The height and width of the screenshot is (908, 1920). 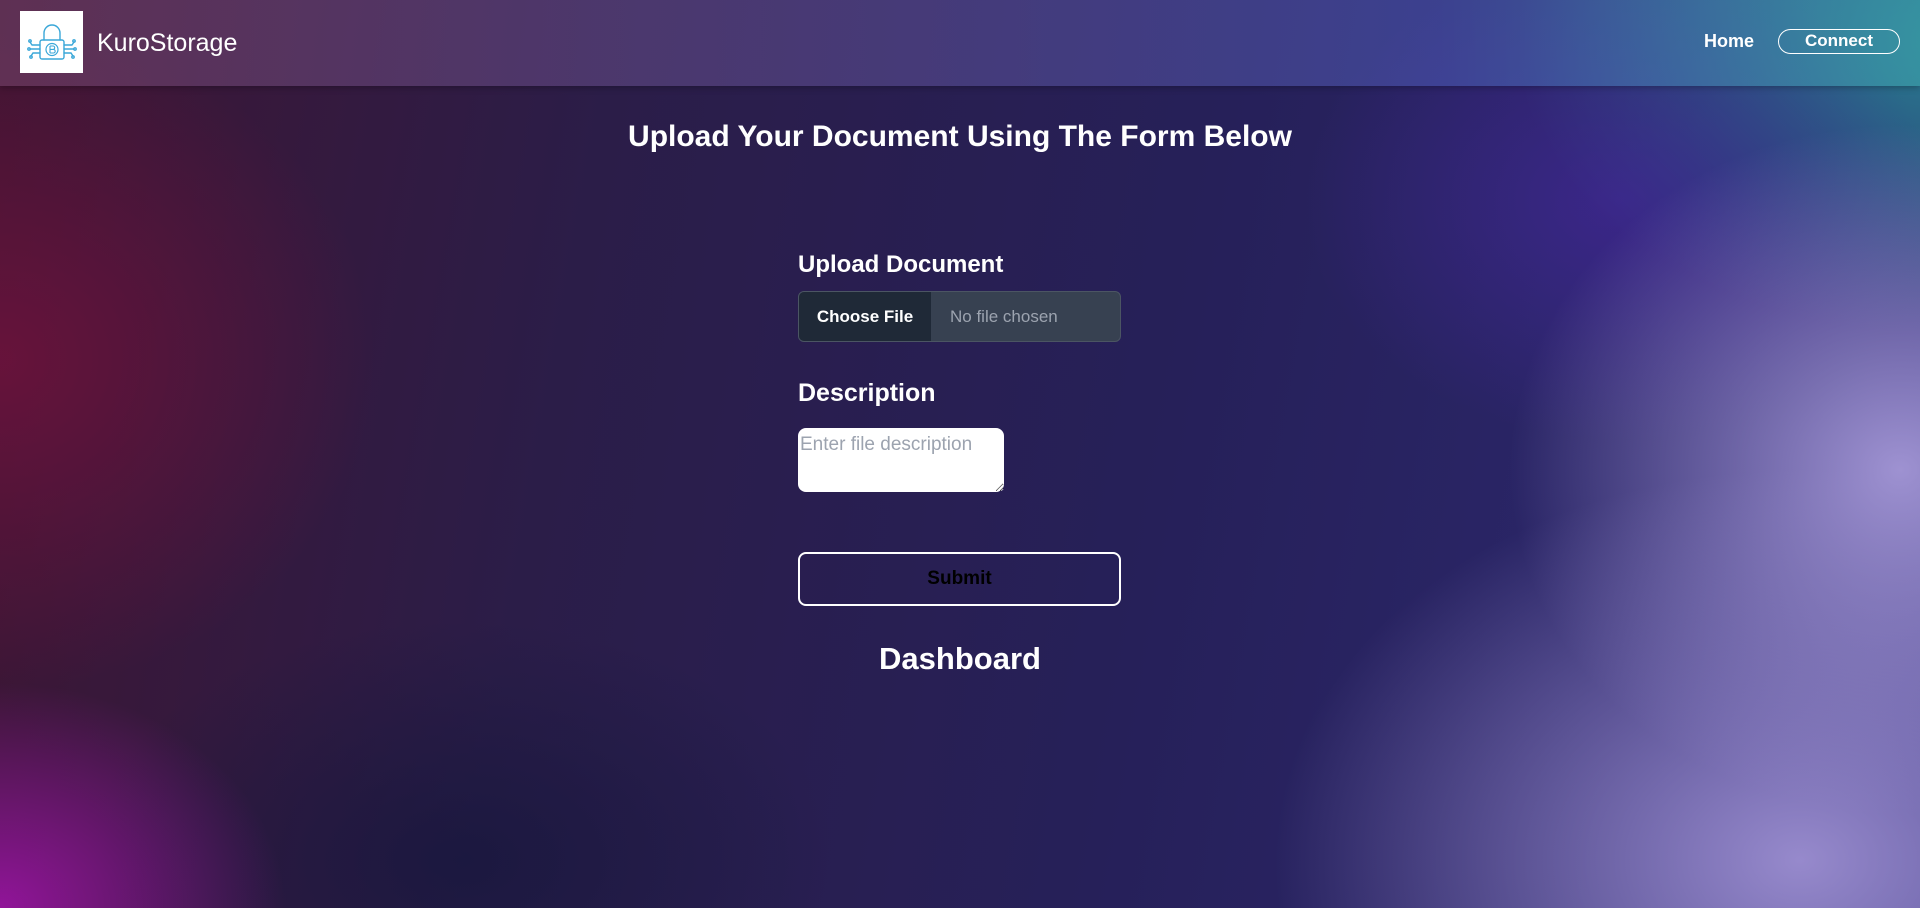 I want to click on top-navbar: KuroStorage Home Connect, so click(x=960, y=43).